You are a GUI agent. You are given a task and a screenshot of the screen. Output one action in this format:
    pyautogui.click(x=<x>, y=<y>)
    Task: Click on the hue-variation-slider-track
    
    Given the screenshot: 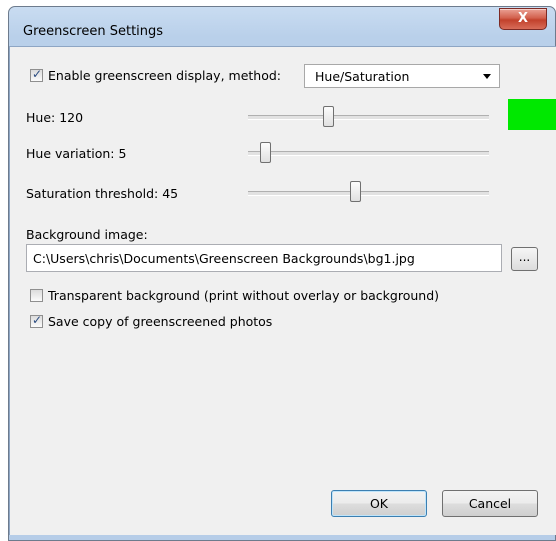 What is the action you would take?
    pyautogui.click(x=368, y=153)
    